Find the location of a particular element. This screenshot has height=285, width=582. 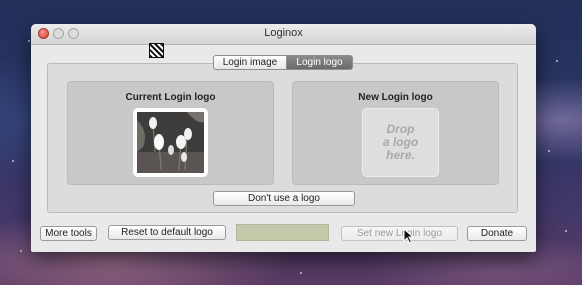

tab-login-image: Login image is located at coordinates (250, 62).